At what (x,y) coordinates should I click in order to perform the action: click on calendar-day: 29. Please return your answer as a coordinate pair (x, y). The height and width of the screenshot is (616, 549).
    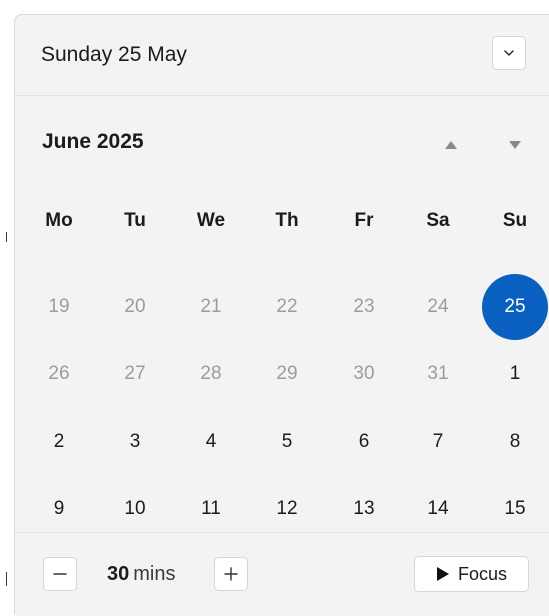
    Looking at the image, I should click on (287, 374).